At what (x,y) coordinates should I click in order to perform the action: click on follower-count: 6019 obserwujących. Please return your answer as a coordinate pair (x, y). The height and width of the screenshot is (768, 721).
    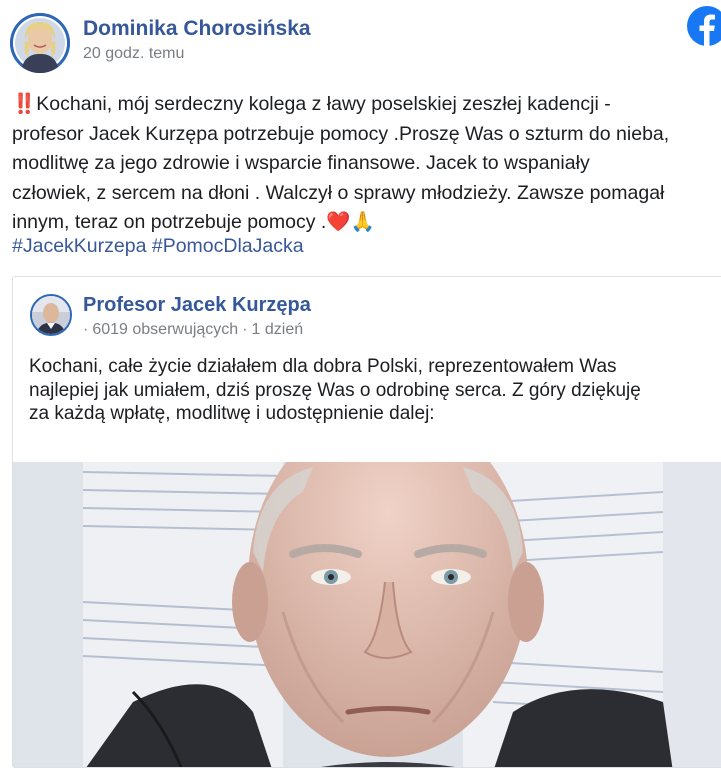
    Looking at the image, I should click on (165, 329).